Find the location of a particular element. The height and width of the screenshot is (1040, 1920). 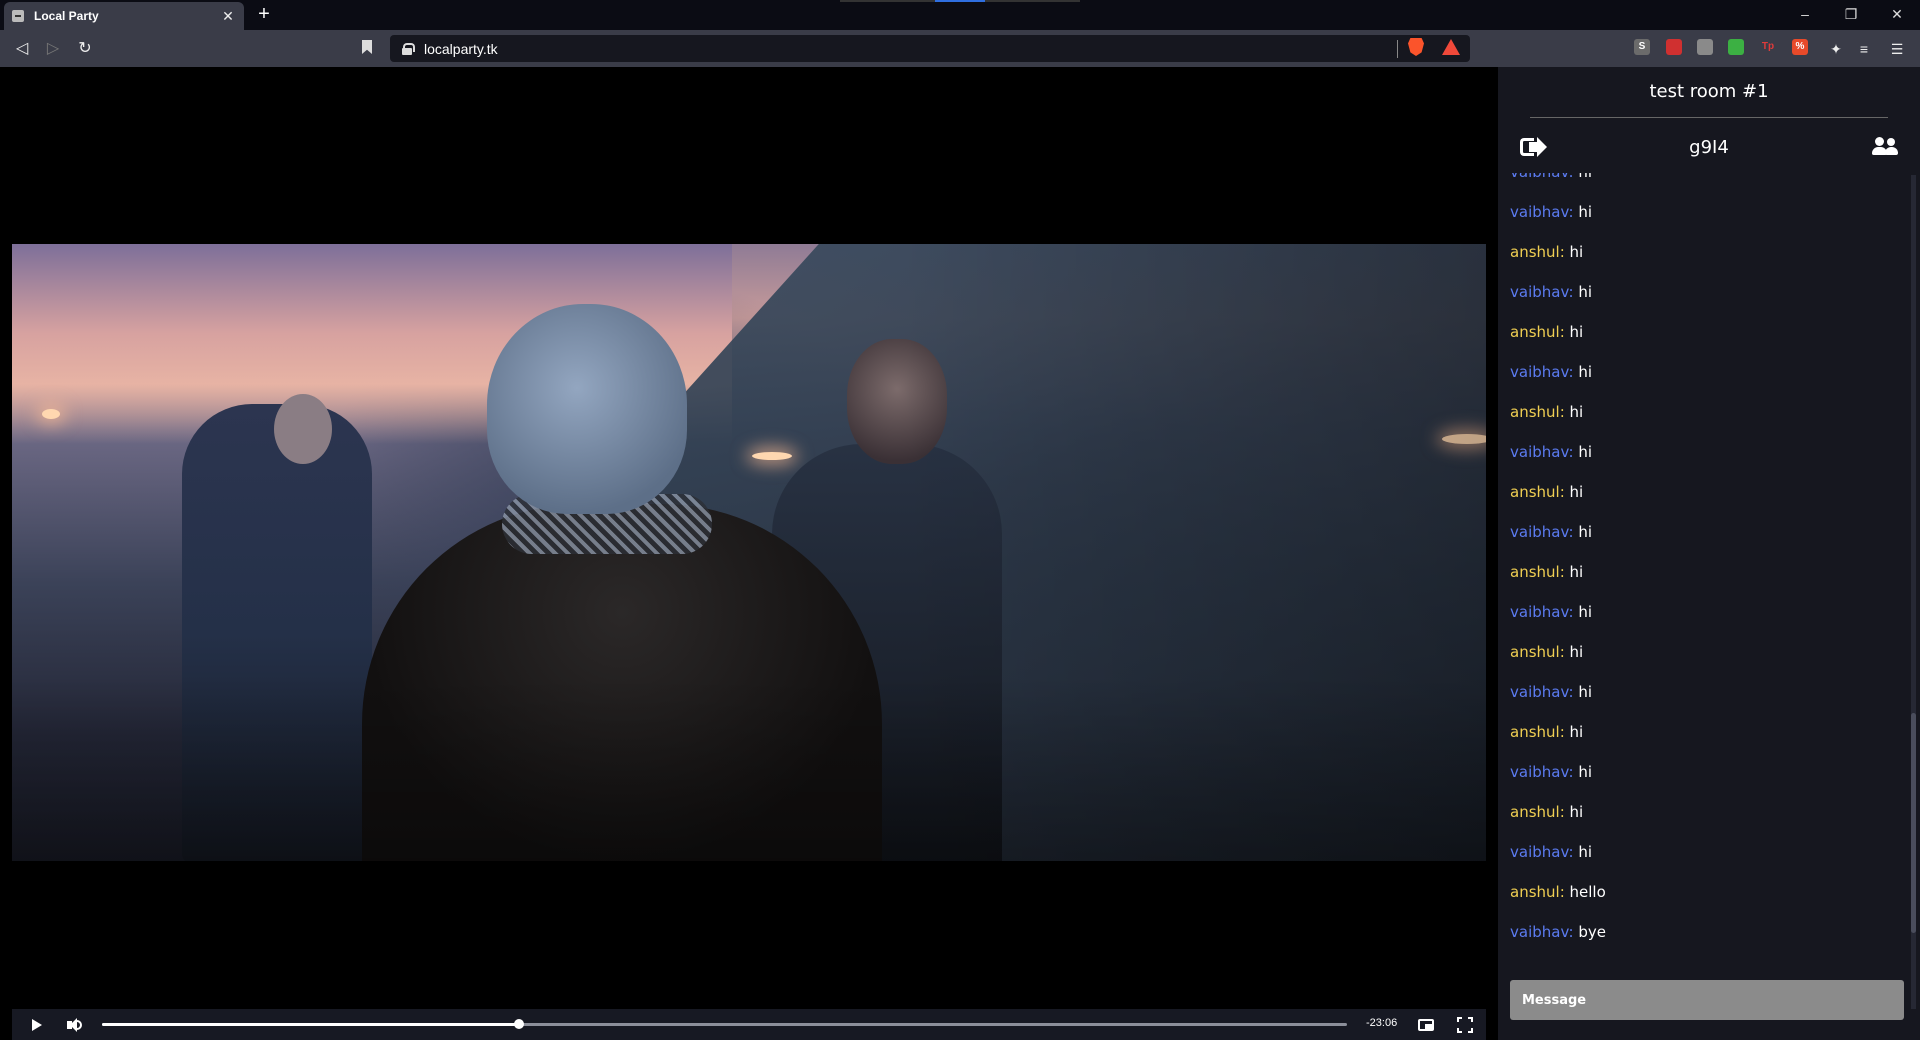

seek-bar is located at coordinates (724, 1024).